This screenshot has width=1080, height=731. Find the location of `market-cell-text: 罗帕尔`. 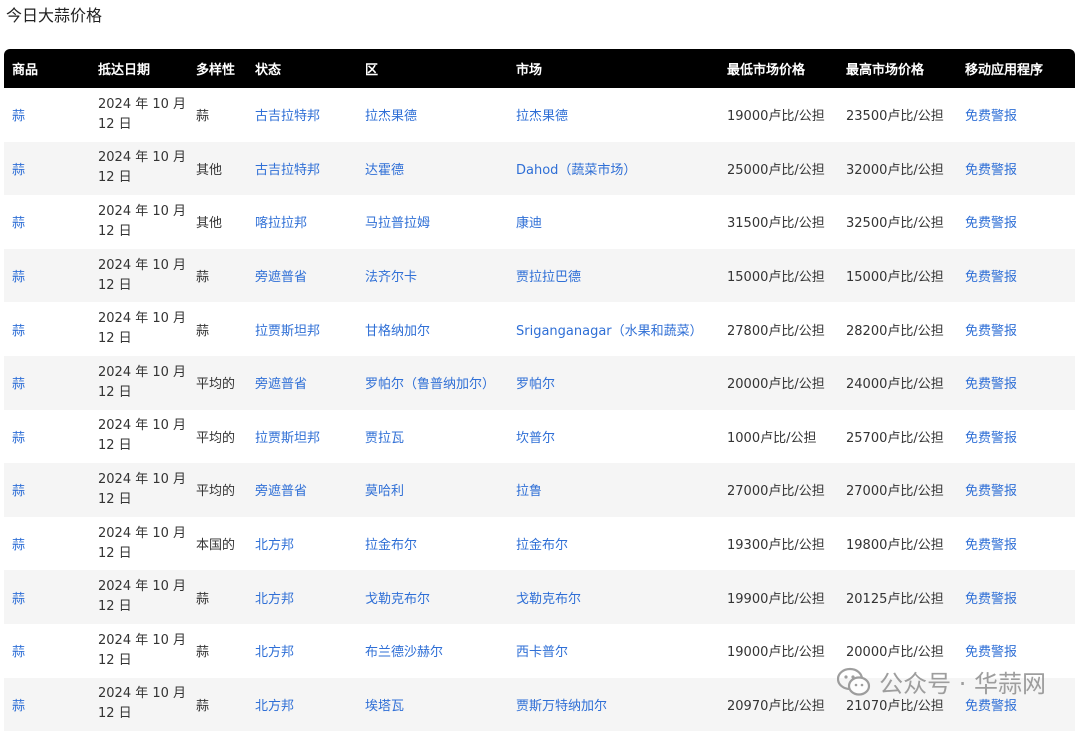

market-cell-text: 罗帕尔 is located at coordinates (535, 384).